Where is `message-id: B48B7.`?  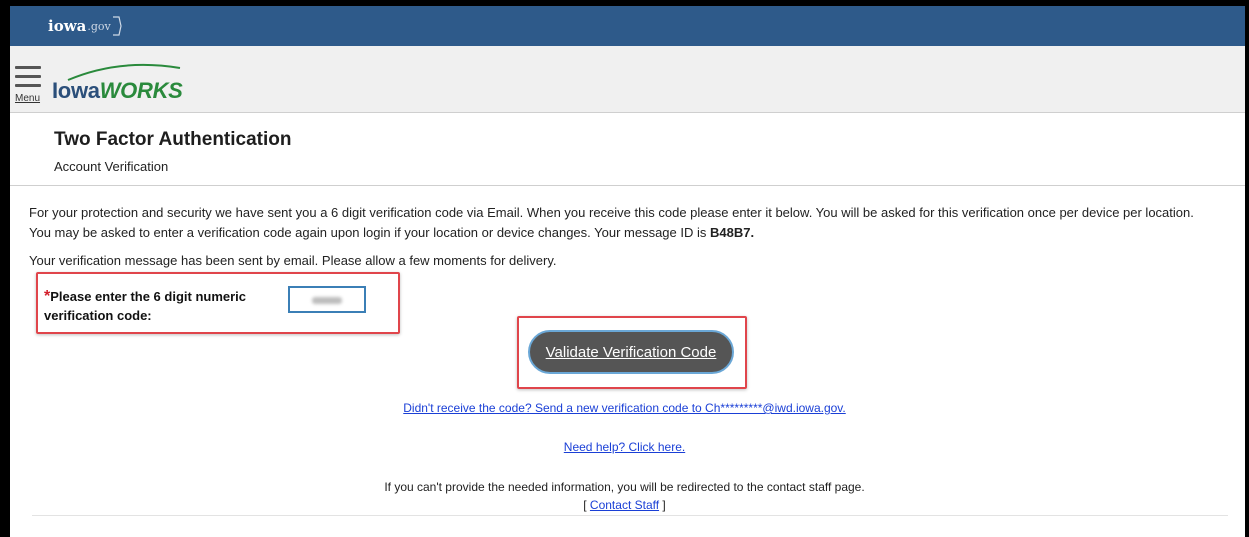
message-id: B48B7. is located at coordinates (732, 232).